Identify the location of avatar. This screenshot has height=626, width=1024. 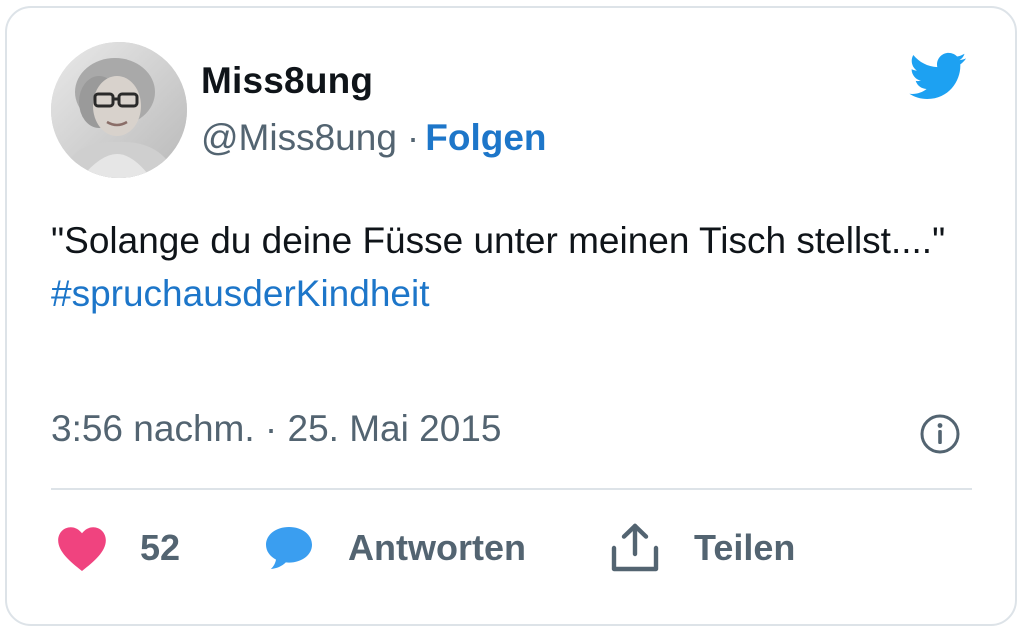
(119, 110).